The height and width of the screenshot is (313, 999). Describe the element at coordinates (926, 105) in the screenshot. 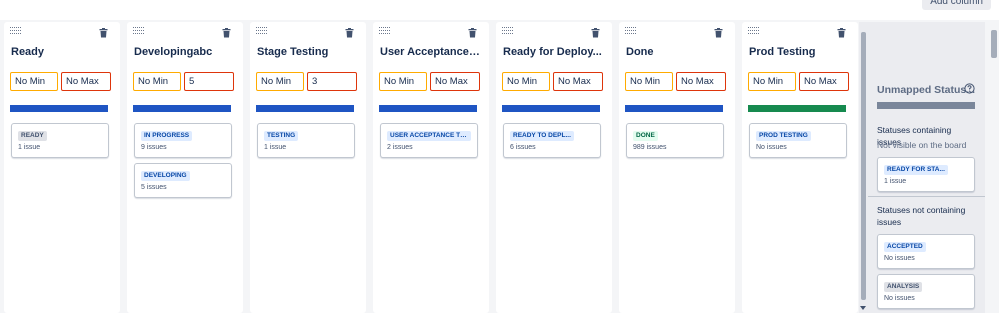

I see `unmapped-bar` at that location.